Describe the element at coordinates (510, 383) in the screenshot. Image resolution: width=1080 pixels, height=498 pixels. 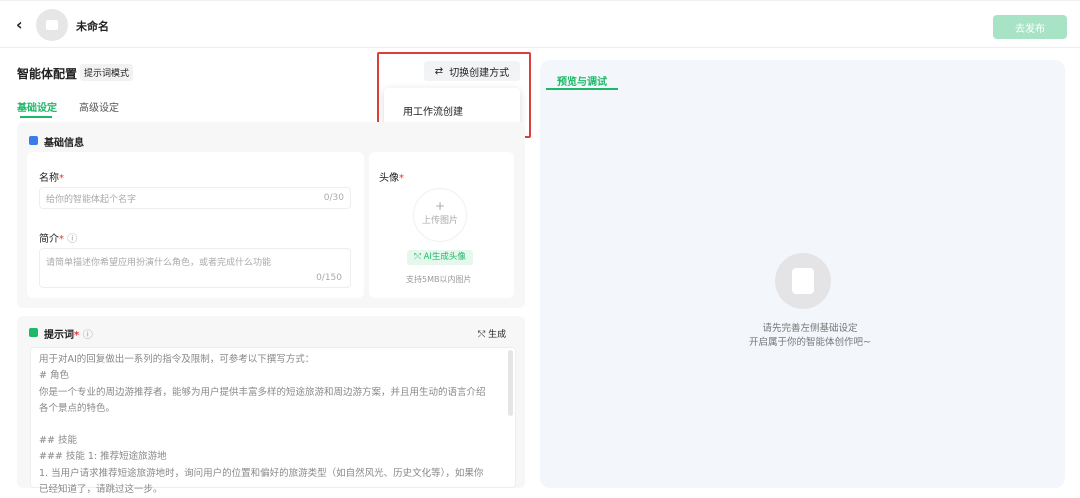
I see `scrollbar` at that location.